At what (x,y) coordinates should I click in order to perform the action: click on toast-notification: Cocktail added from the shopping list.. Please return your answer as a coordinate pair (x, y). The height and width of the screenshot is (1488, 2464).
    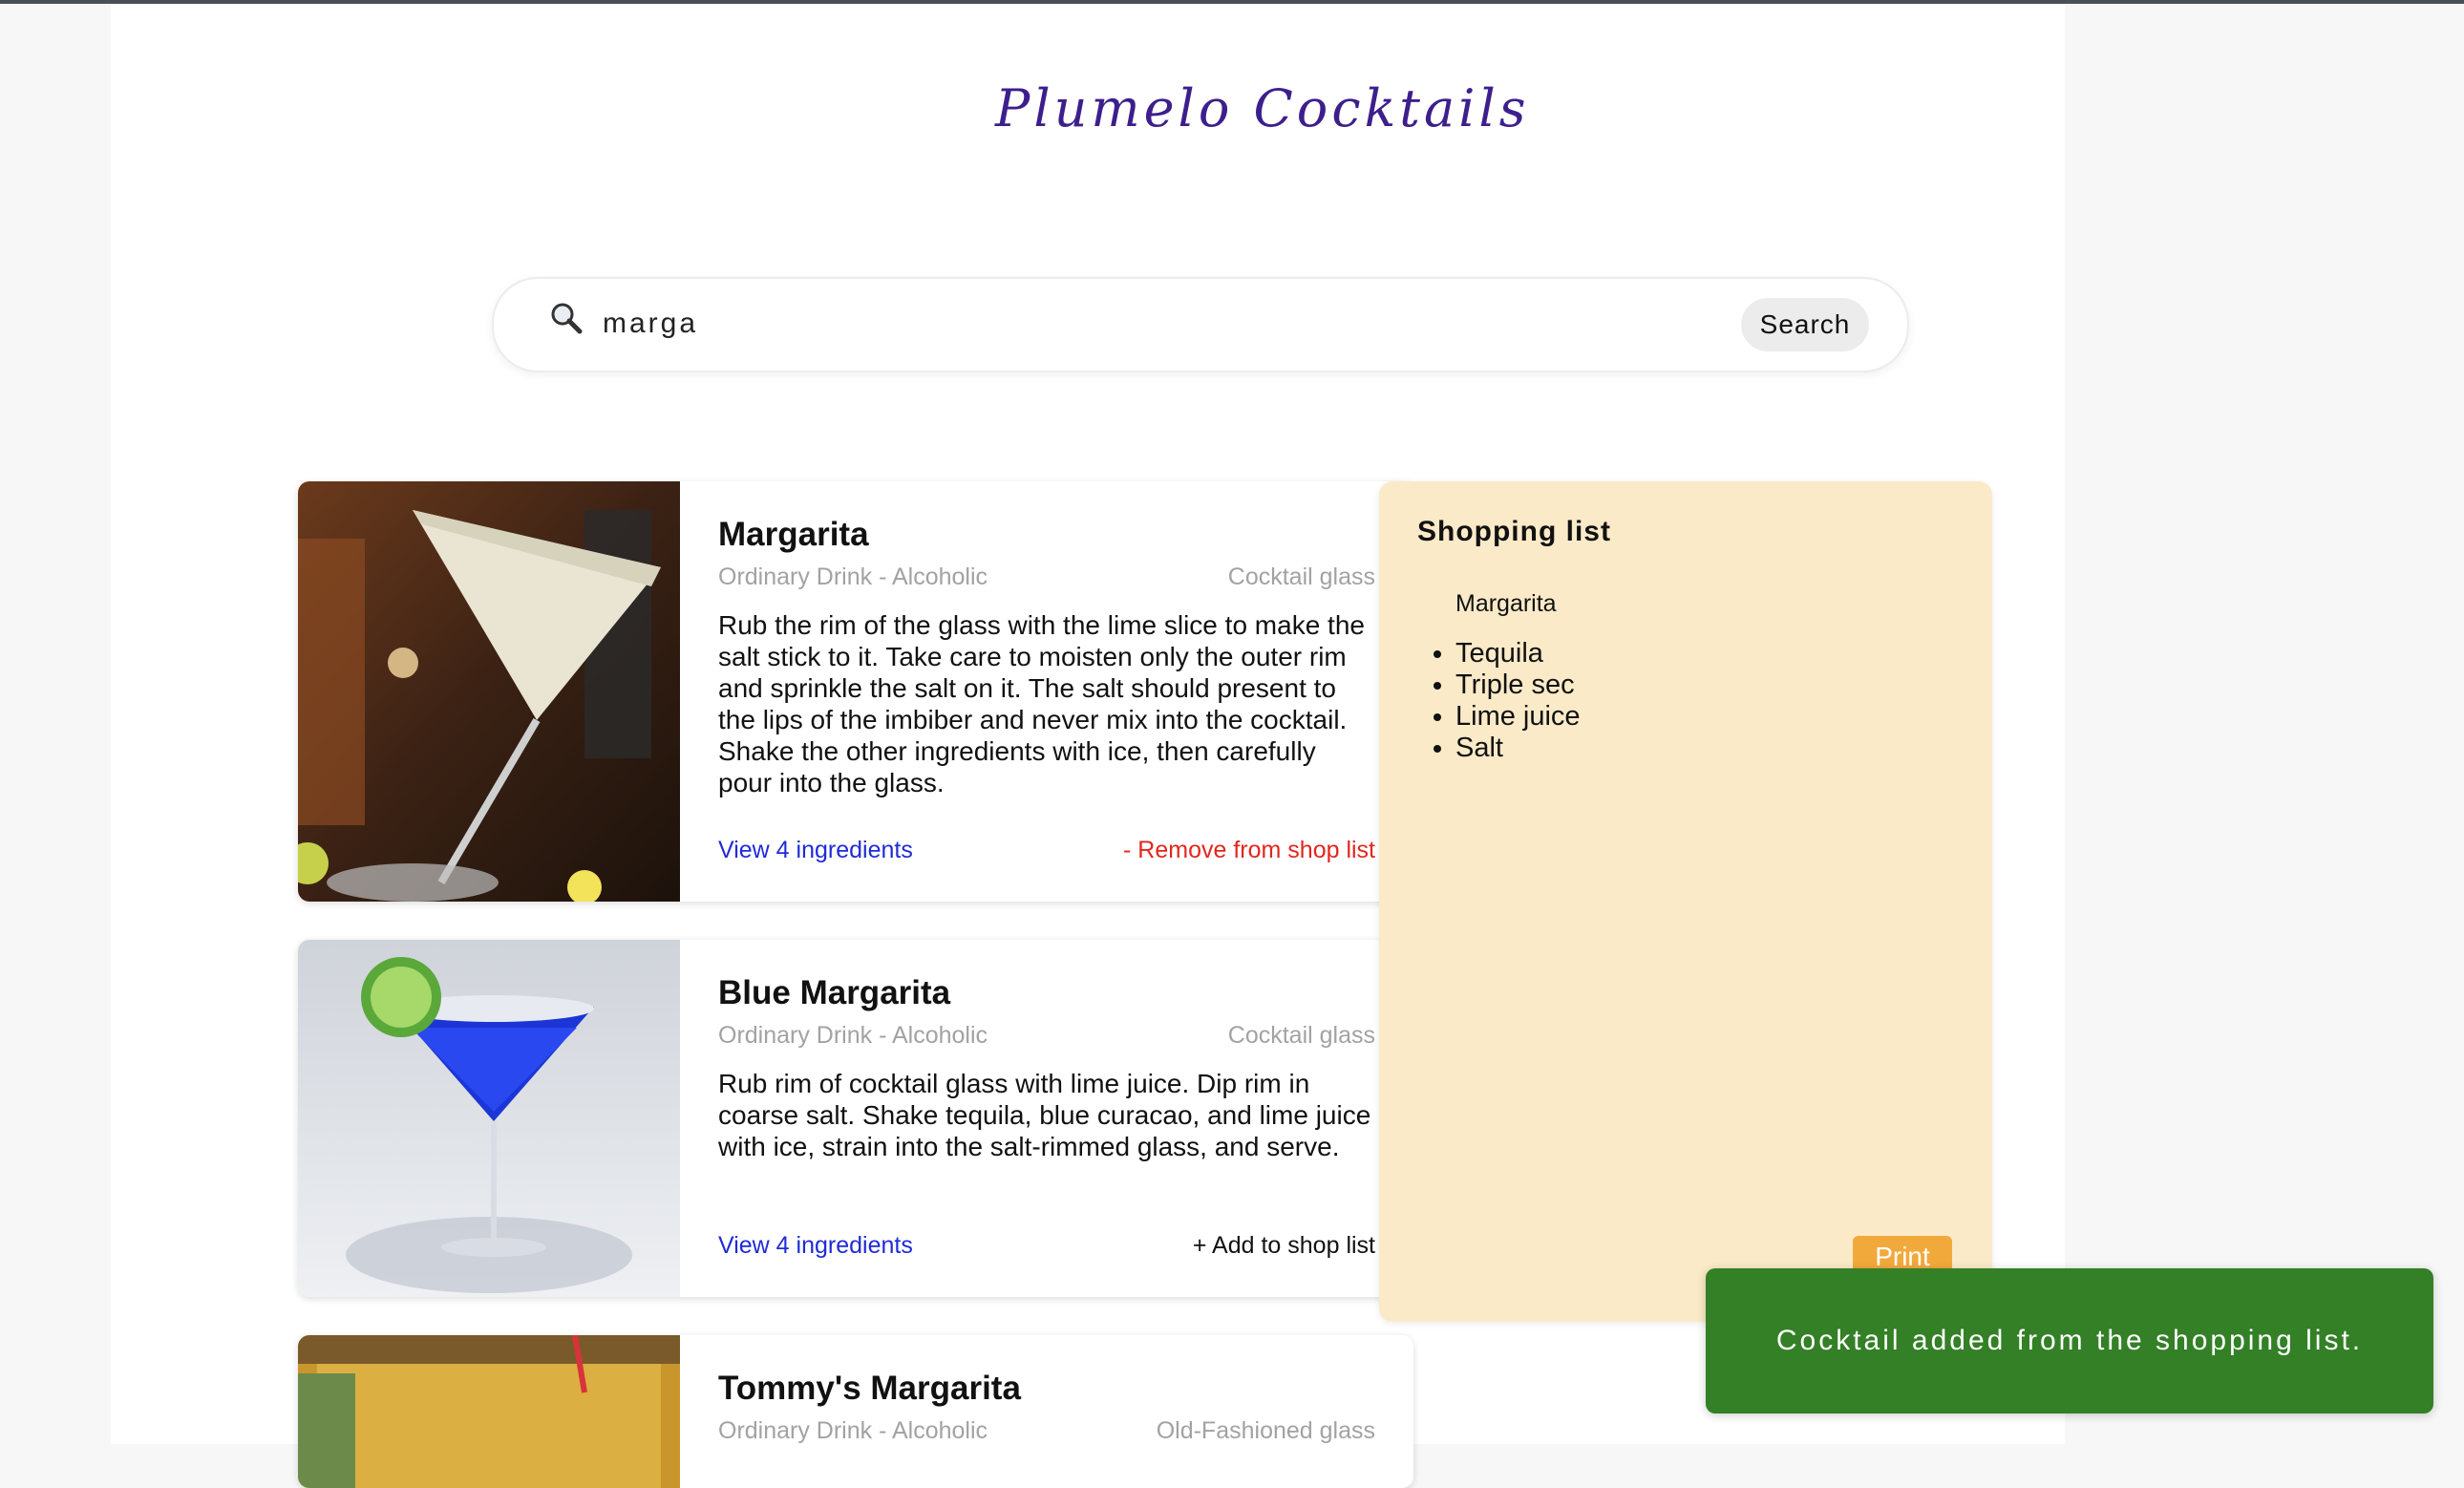
    Looking at the image, I should click on (2069, 1341).